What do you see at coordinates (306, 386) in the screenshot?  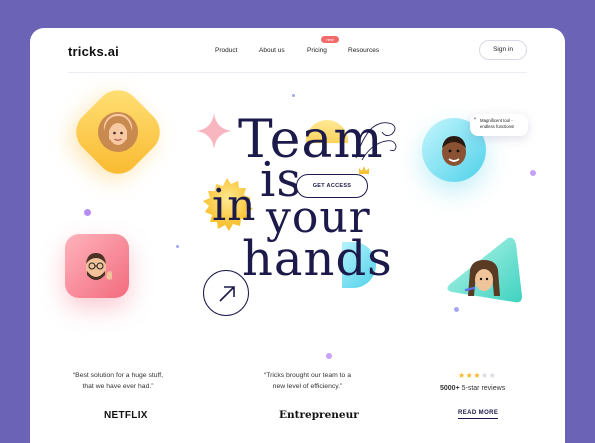 I see `testimonial-text-line2: new level of efficiency.` at bounding box center [306, 386].